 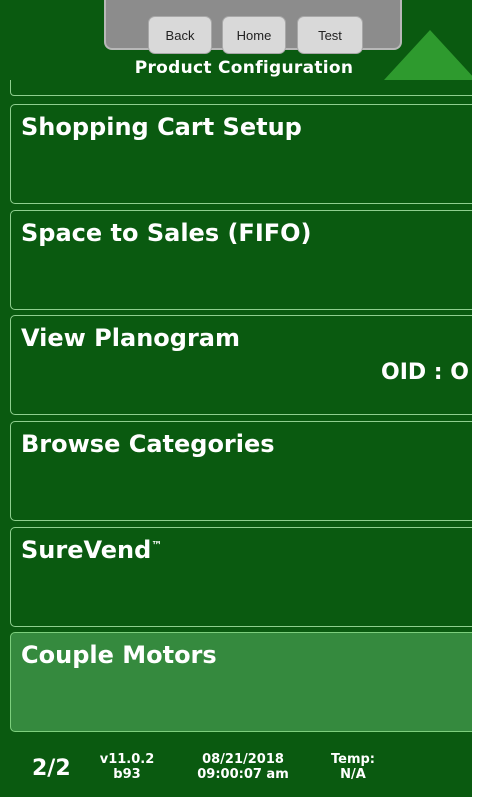 What do you see at coordinates (330, 35) in the screenshot?
I see `test-button: Test` at bounding box center [330, 35].